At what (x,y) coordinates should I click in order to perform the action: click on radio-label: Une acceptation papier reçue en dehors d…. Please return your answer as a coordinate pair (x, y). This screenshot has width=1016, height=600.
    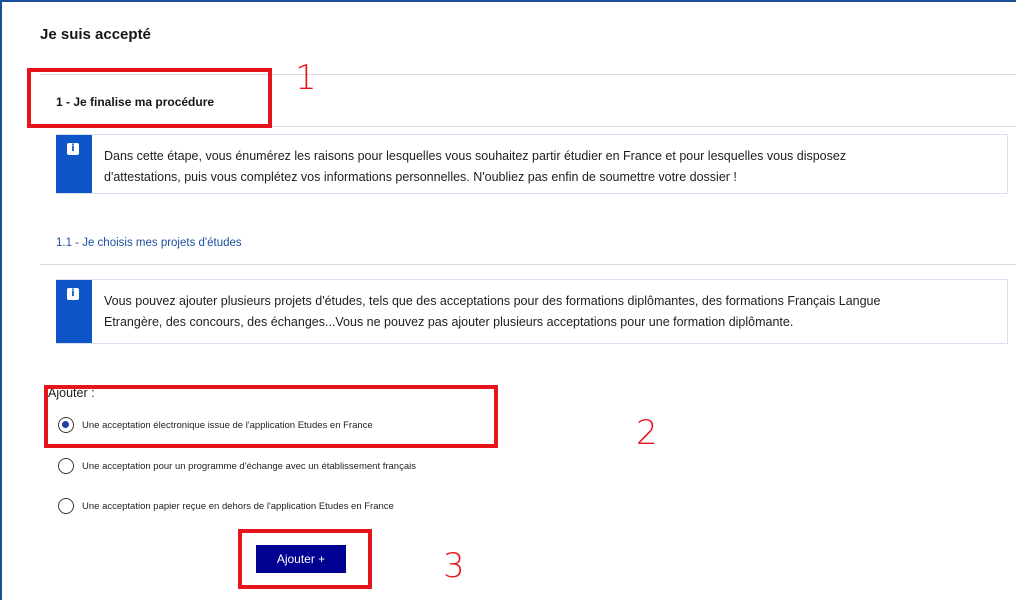
    Looking at the image, I should click on (238, 506).